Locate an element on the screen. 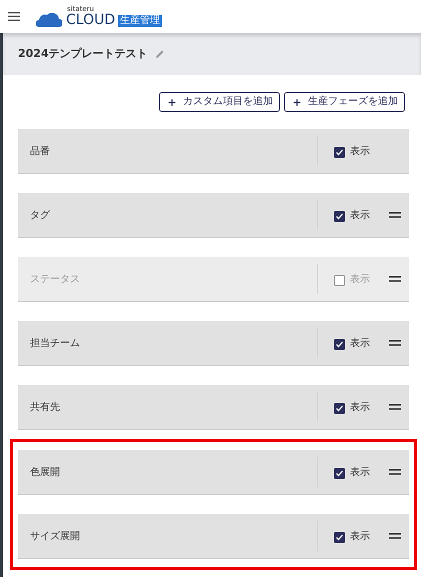 The image size is (421, 577). field-label: サイズ展開 is located at coordinates (55, 537).